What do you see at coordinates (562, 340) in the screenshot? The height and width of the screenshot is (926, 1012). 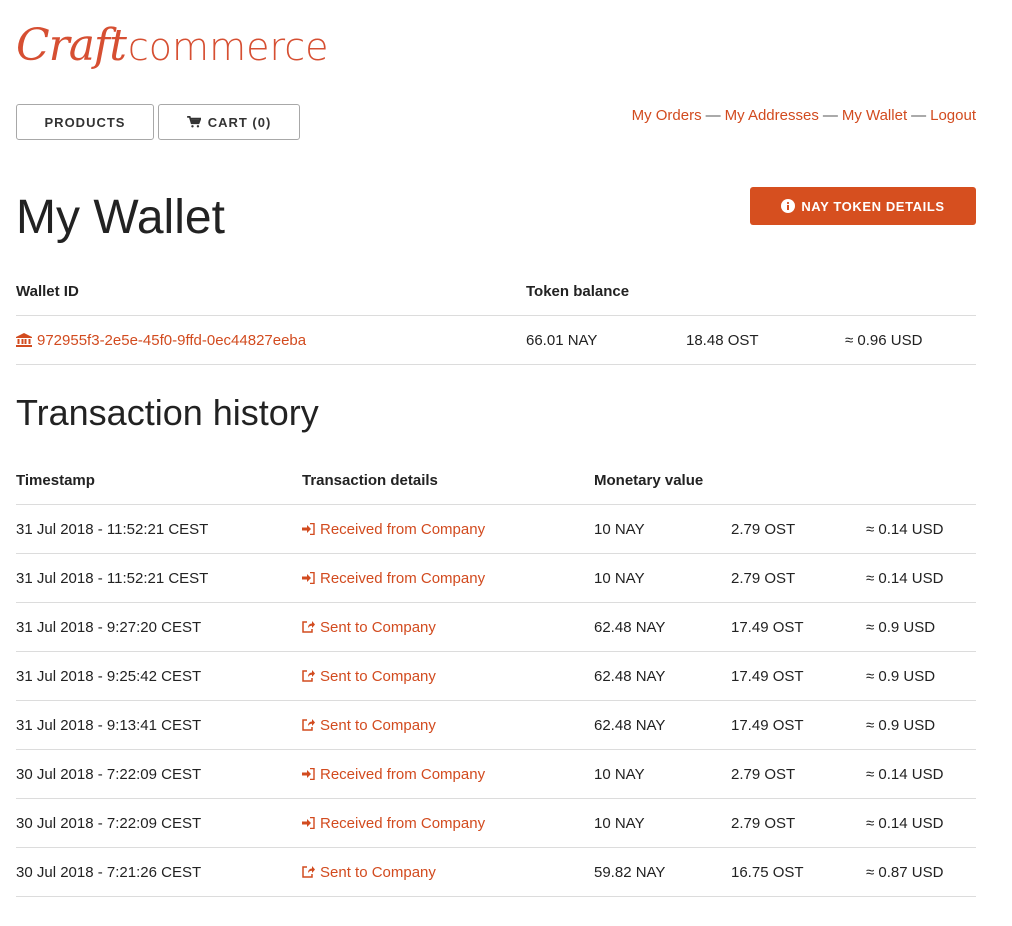 I see `wallet-nay-balance: 66.01 NAY` at bounding box center [562, 340].